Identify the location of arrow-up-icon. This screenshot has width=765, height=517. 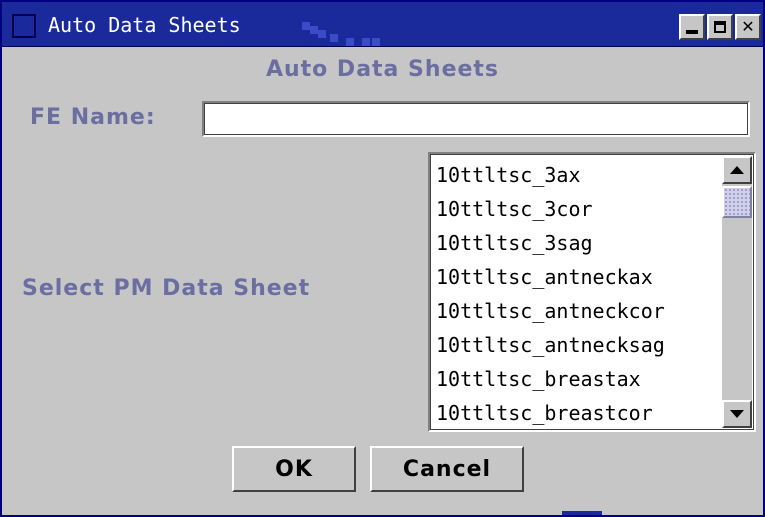
(737, 170).